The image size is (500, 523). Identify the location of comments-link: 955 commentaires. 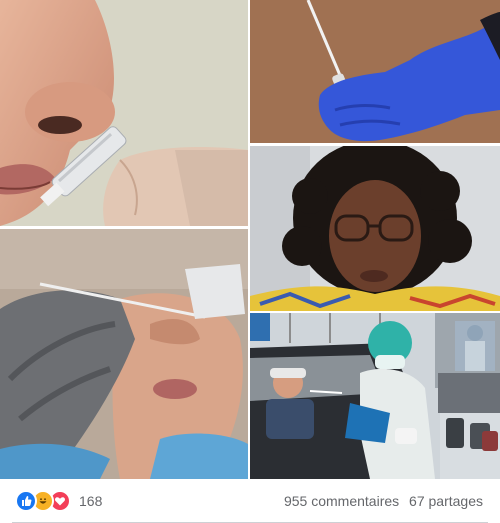
(341, 501).